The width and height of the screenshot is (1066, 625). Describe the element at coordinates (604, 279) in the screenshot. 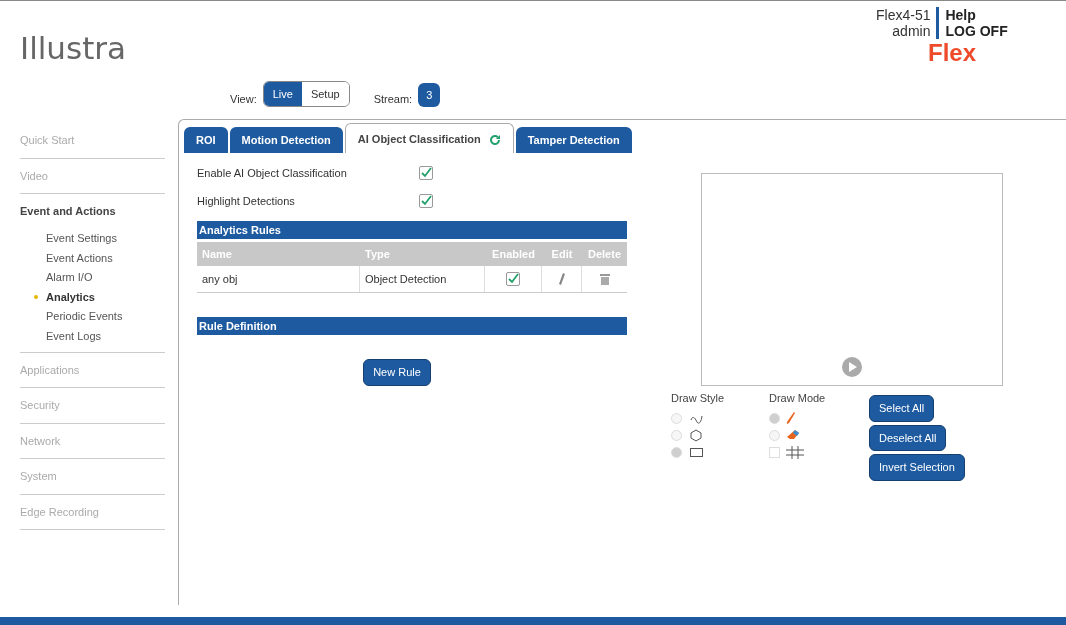

I see `trash-icon` at that location.